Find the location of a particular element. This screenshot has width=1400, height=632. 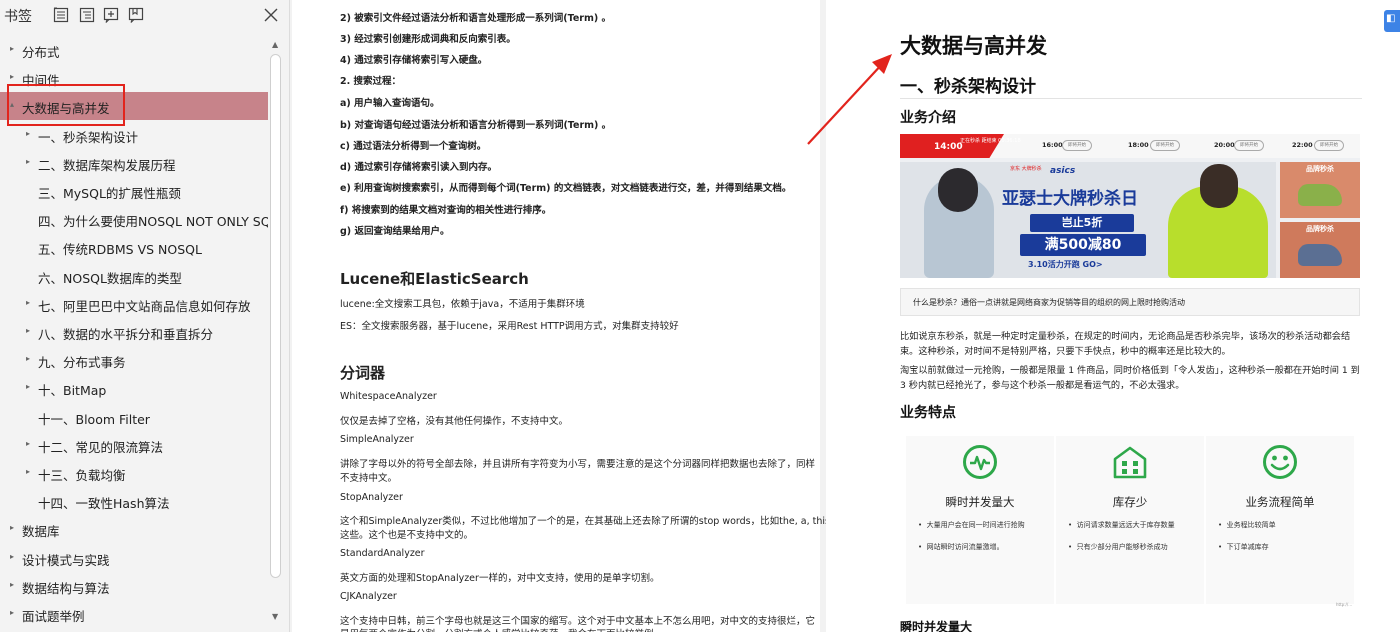

text-line: a) 用户输入查询语句。 is located at coordinates (390, 103).